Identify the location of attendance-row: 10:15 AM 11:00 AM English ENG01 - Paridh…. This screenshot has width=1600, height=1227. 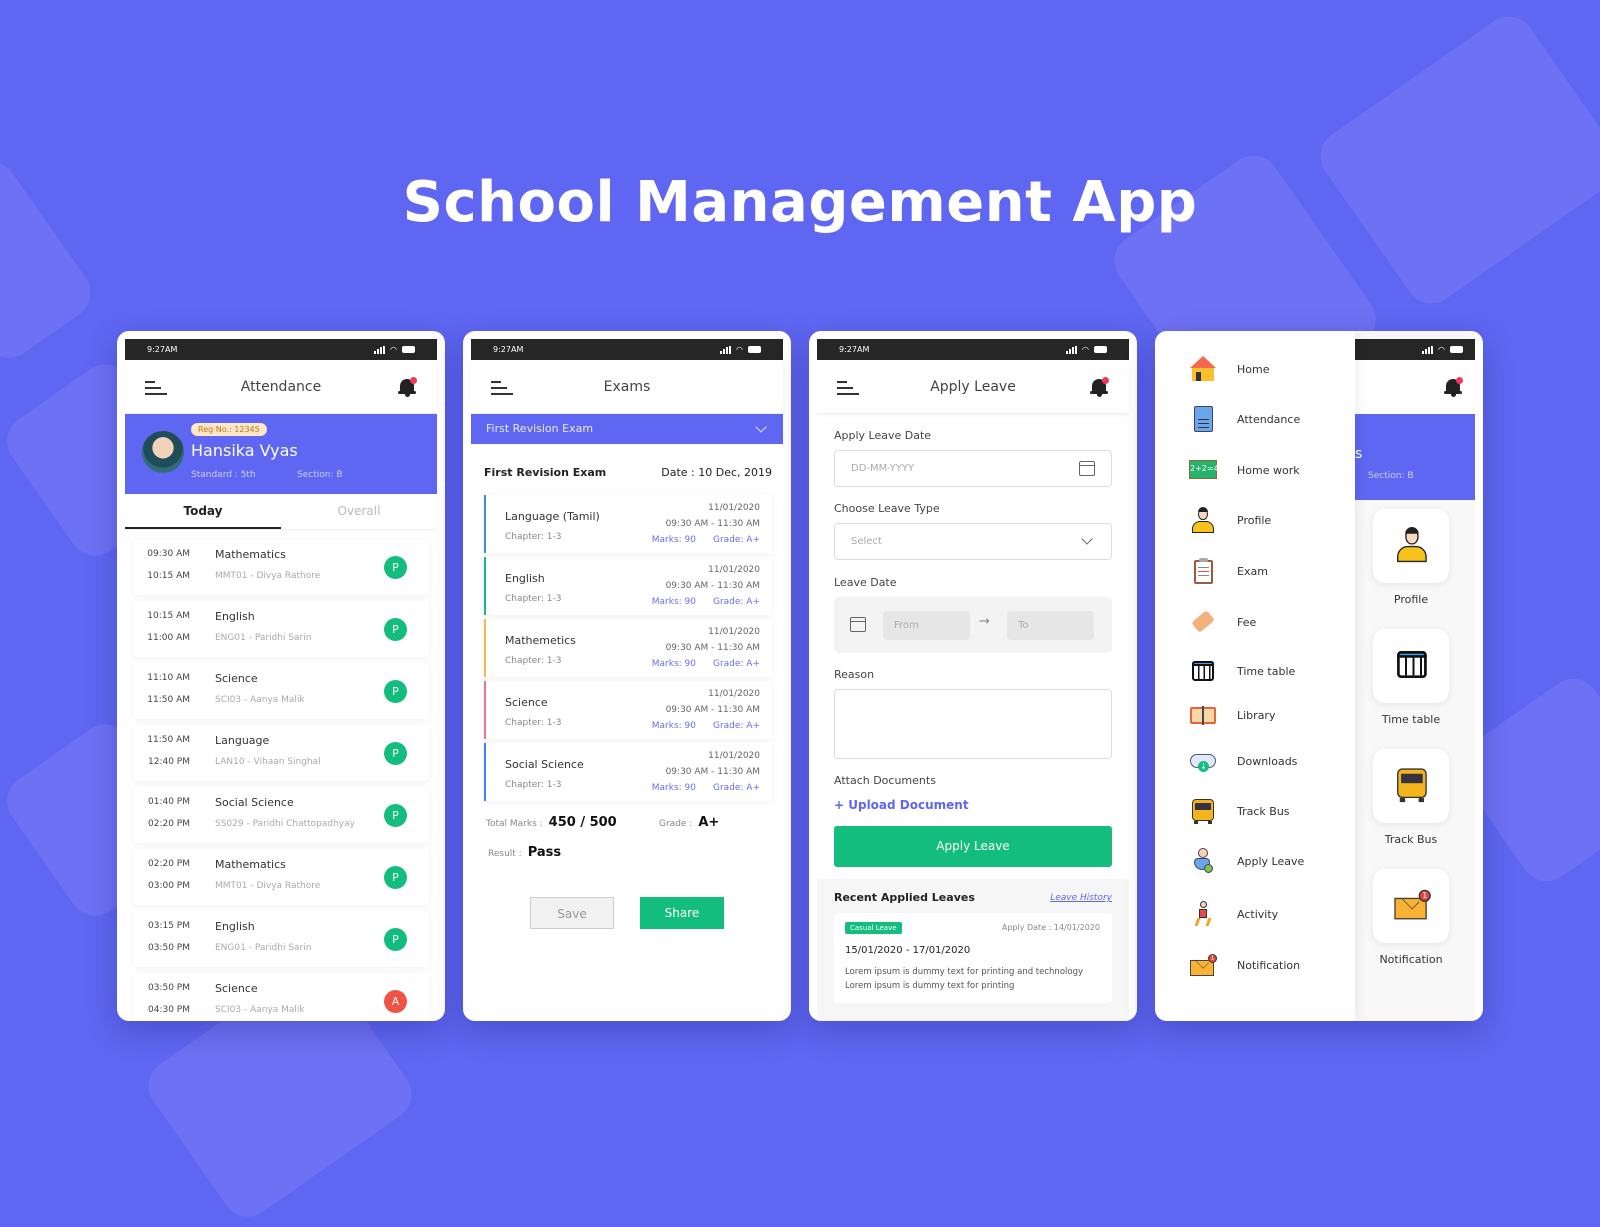
(281, 629).